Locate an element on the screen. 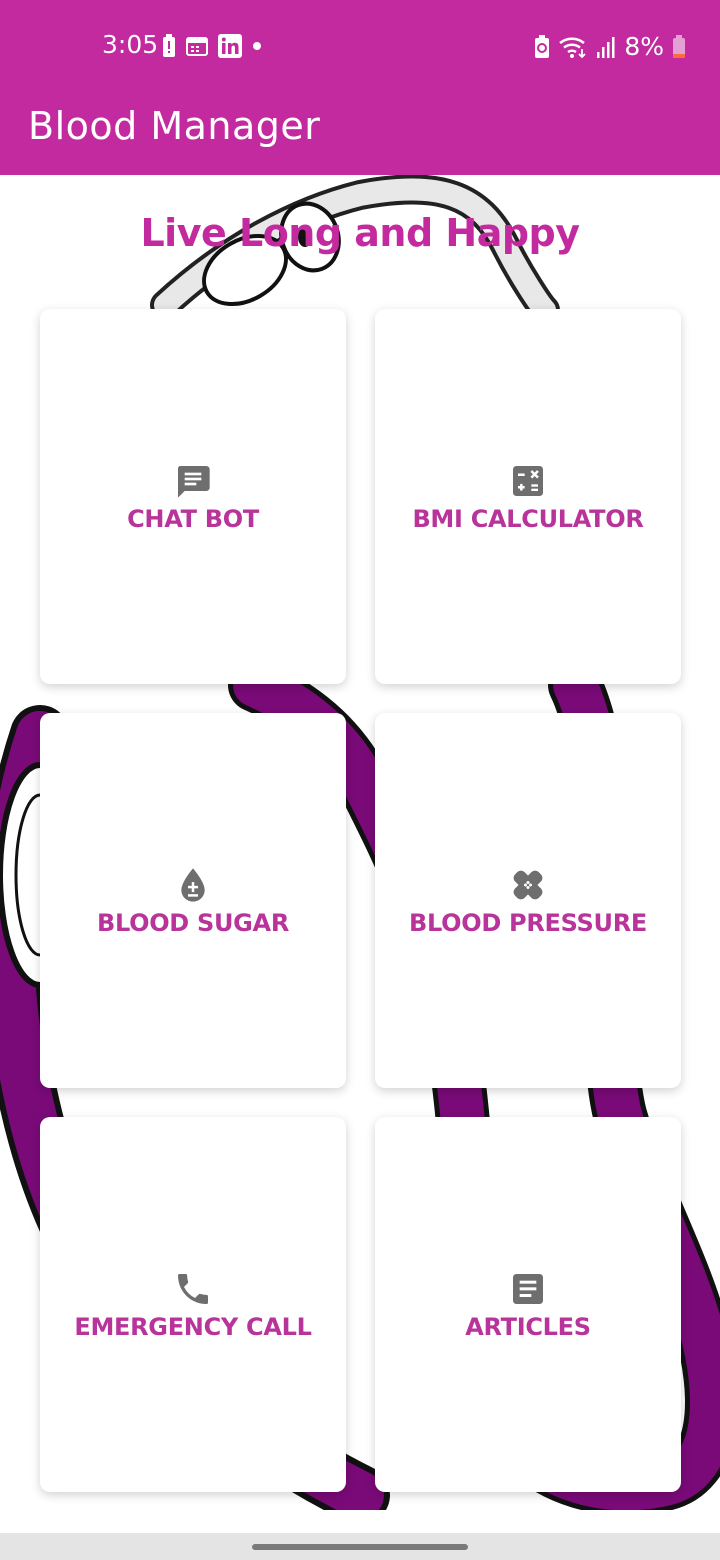 This screenshot has height=1560, width=720. blood-sugar-card: BLOOD SUGAR is located at coordinates (193, 900).